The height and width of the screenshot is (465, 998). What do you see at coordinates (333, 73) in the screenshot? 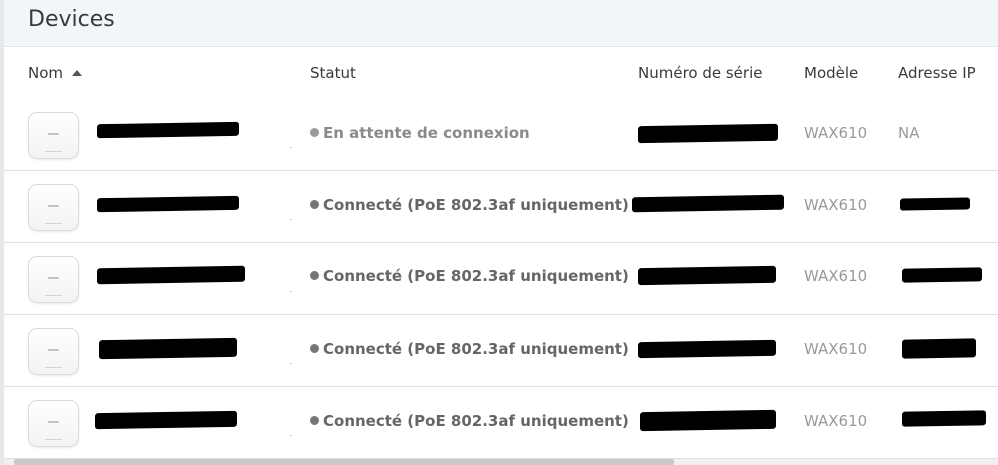
I see `column-header-statut: Statut` at bounding box center [333, 73].